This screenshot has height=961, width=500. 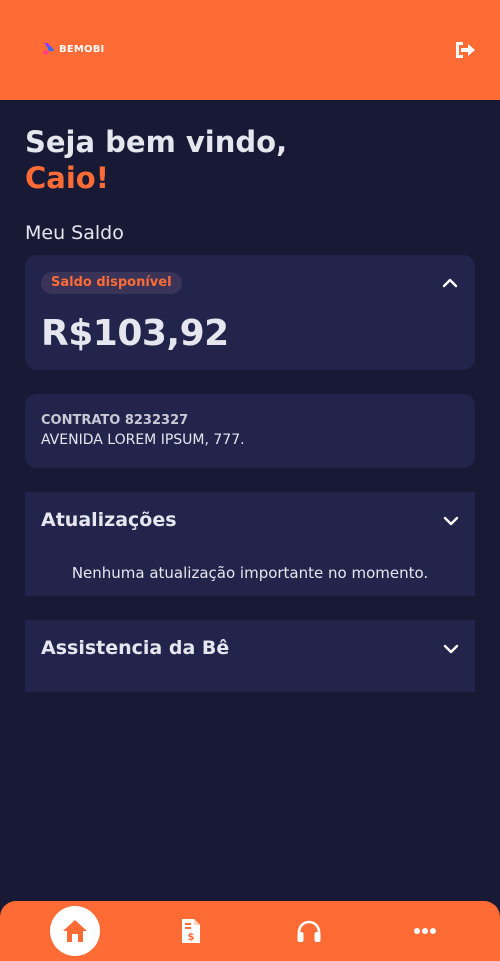 What do you see at coordinates (156, 142) in the screenshot?
I see `greeting-text: Seja bem vindo,` at bounding box center [156, 142].